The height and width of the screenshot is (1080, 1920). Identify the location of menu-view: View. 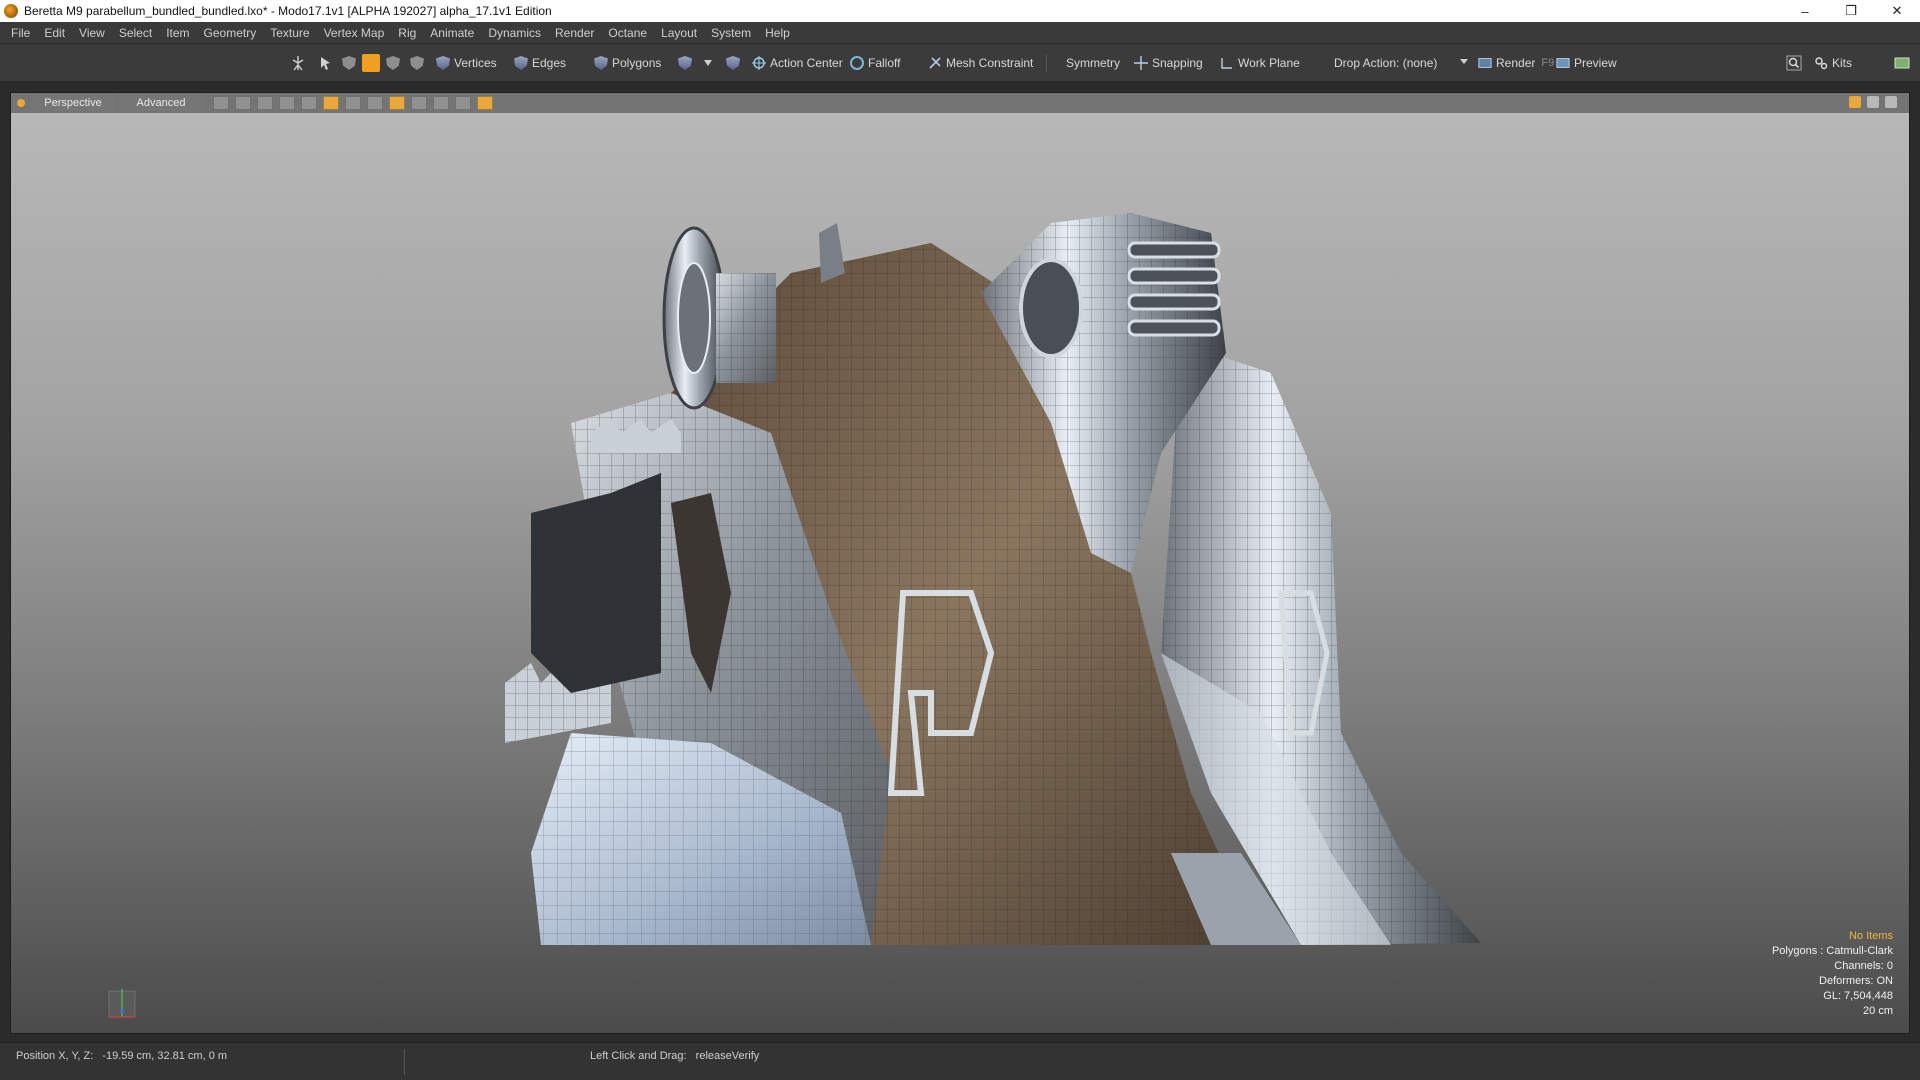
(92, 33).